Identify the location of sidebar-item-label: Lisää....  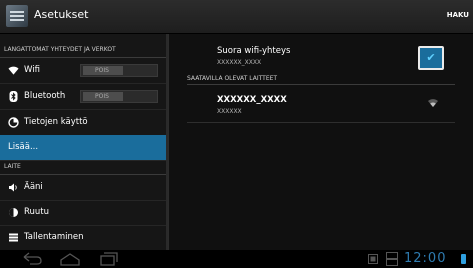
(23, 147).